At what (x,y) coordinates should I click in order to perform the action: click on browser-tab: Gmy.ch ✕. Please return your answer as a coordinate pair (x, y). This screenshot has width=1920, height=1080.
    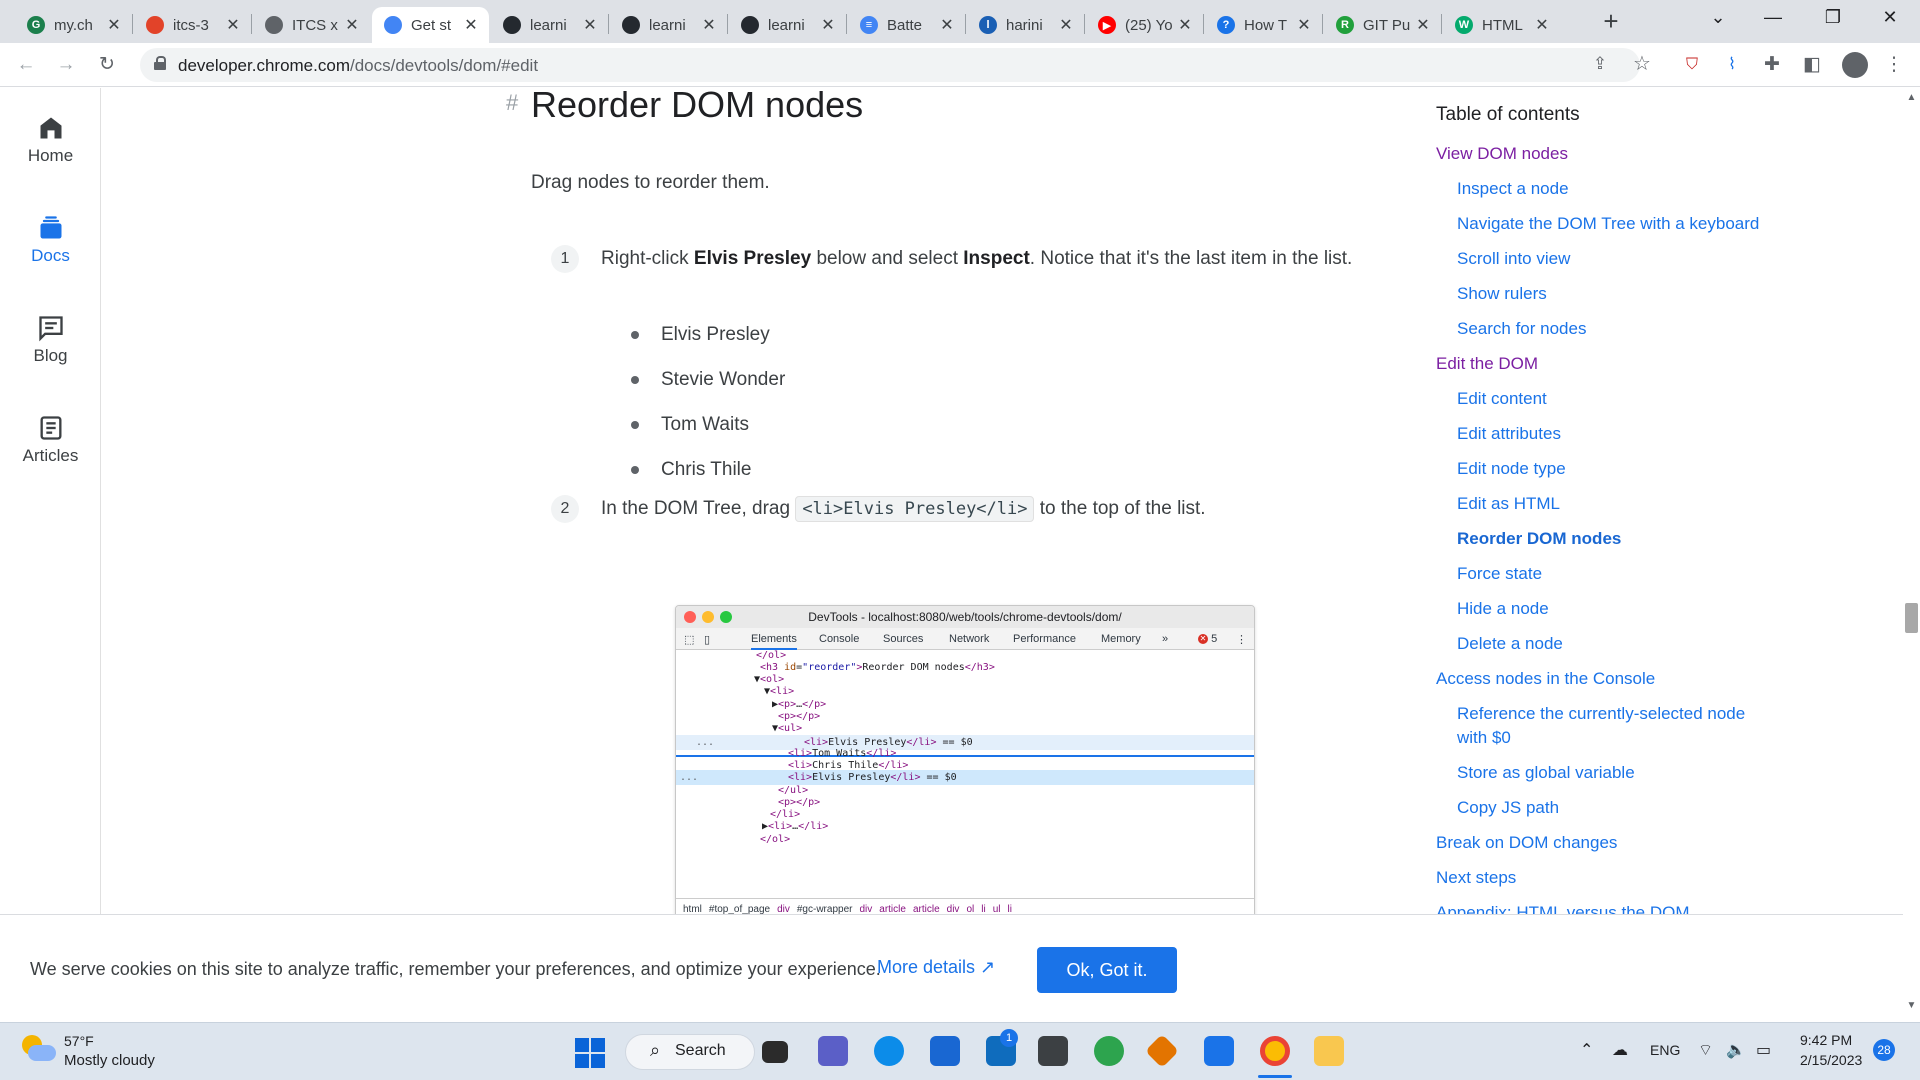
    Looking at the image, I should click on (73, 25).